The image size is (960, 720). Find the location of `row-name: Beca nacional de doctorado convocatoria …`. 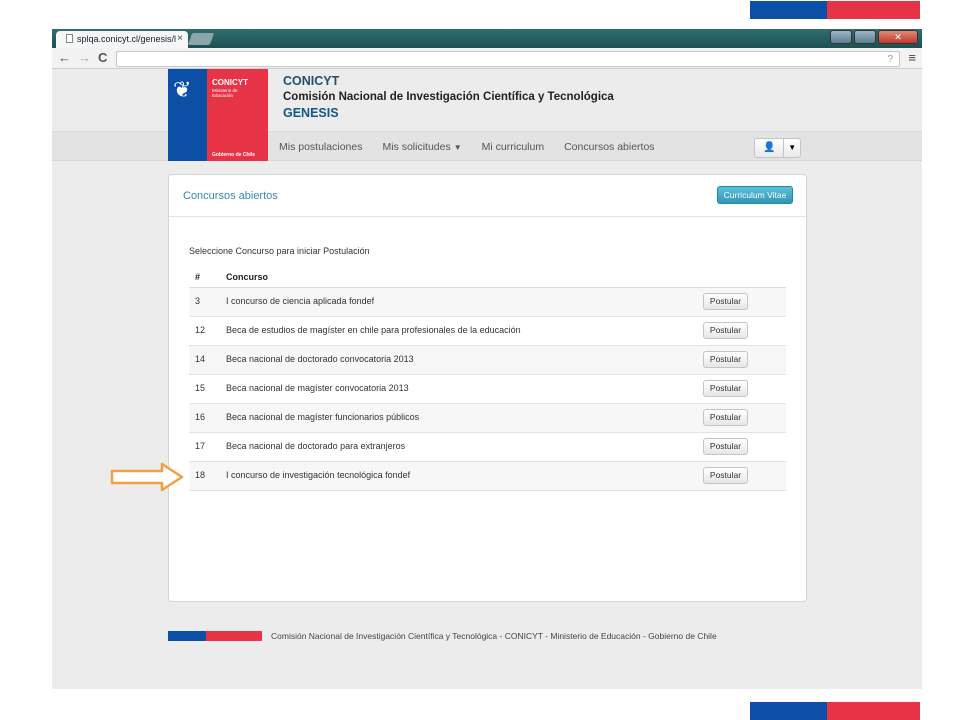

row-name: Beca nacional de doctorado convocatoria … is located at coordinates (320, 359).